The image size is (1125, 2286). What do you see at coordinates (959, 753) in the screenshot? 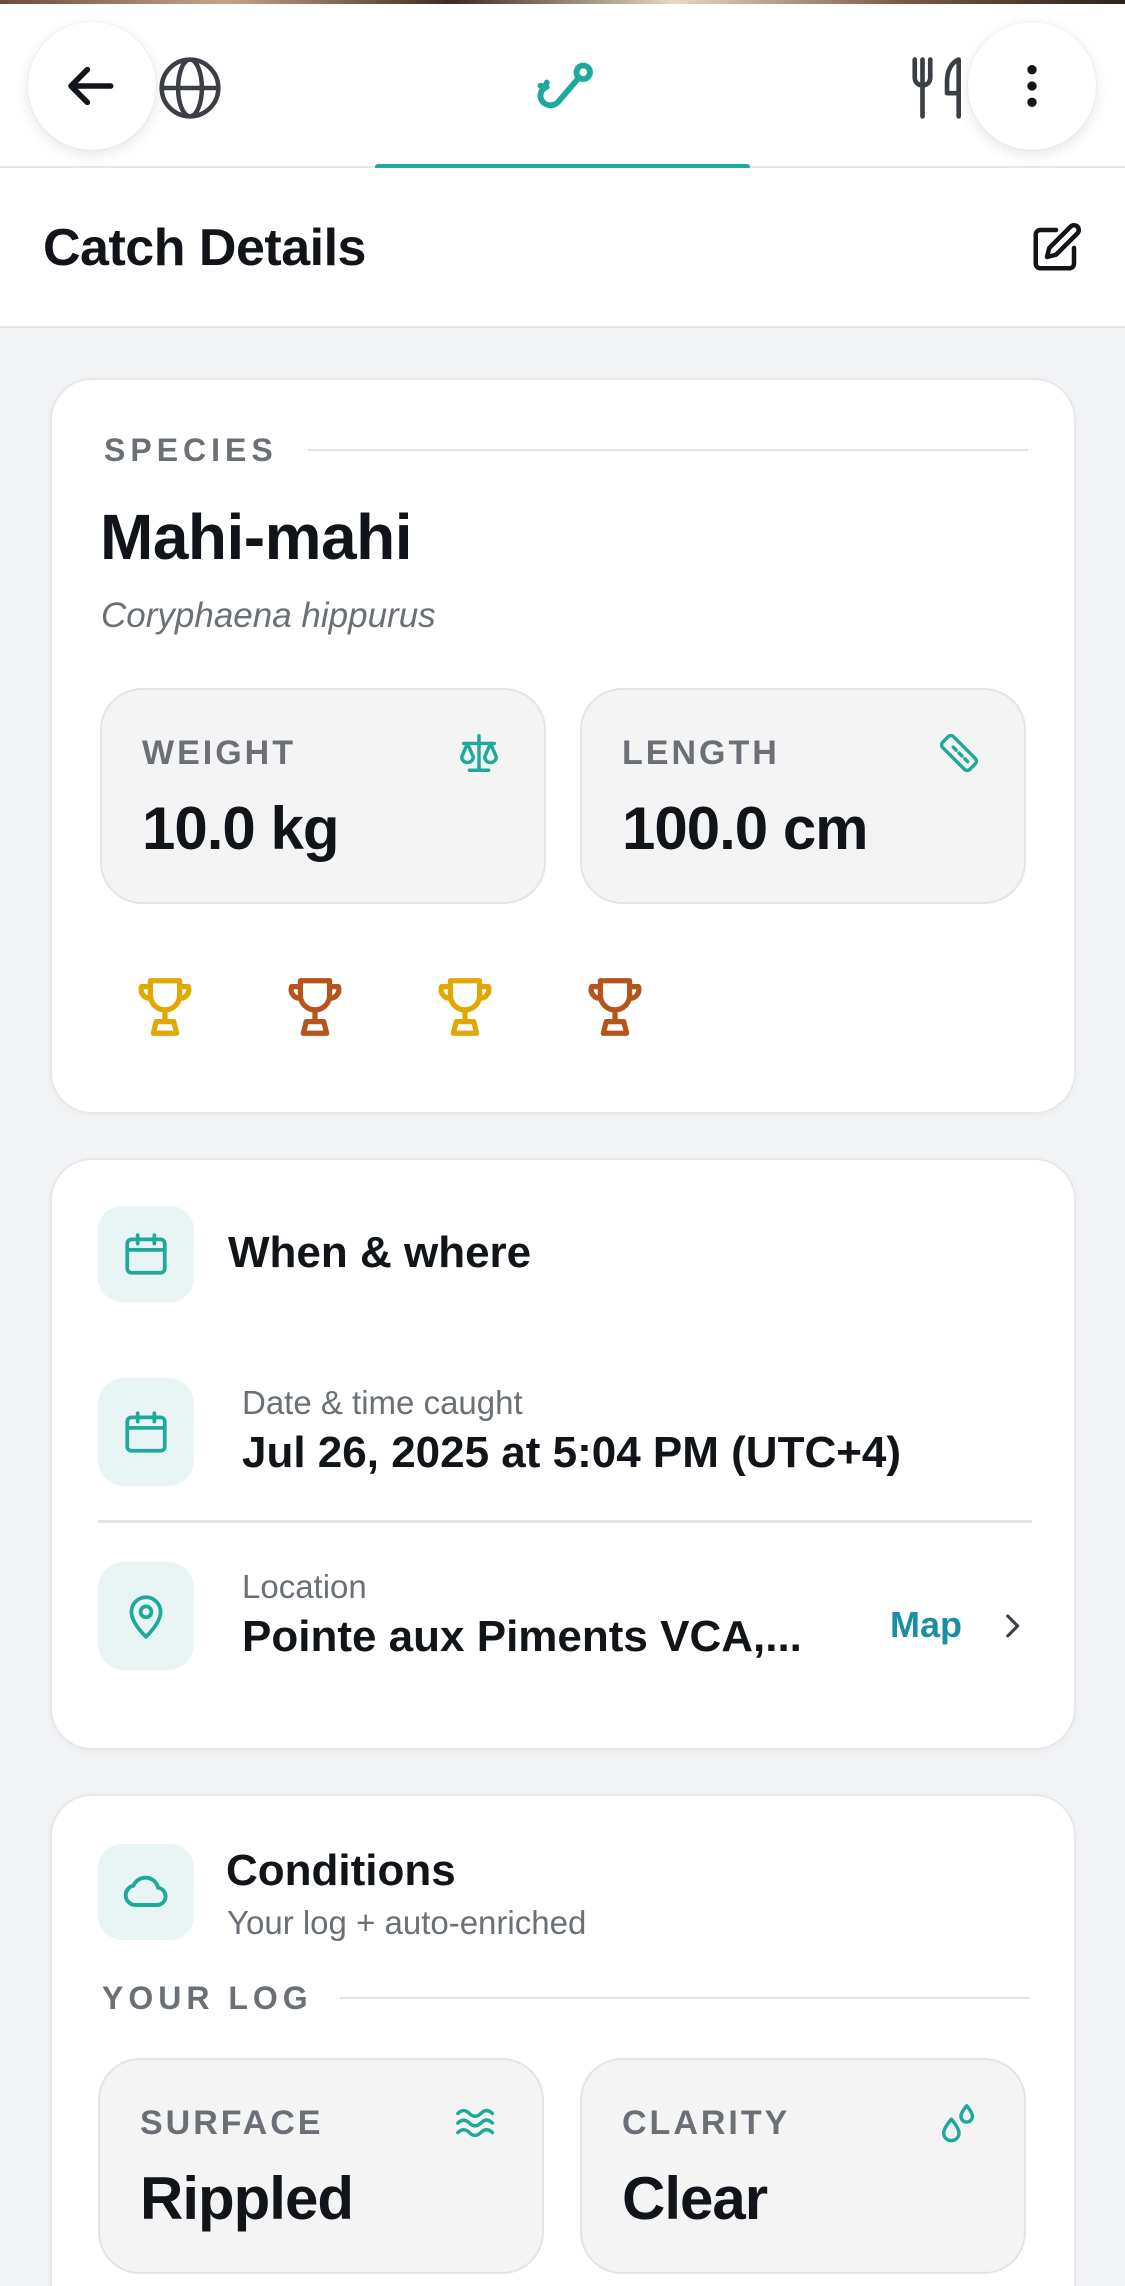
I see `ruler-icon` at bounding box center [959, 753].